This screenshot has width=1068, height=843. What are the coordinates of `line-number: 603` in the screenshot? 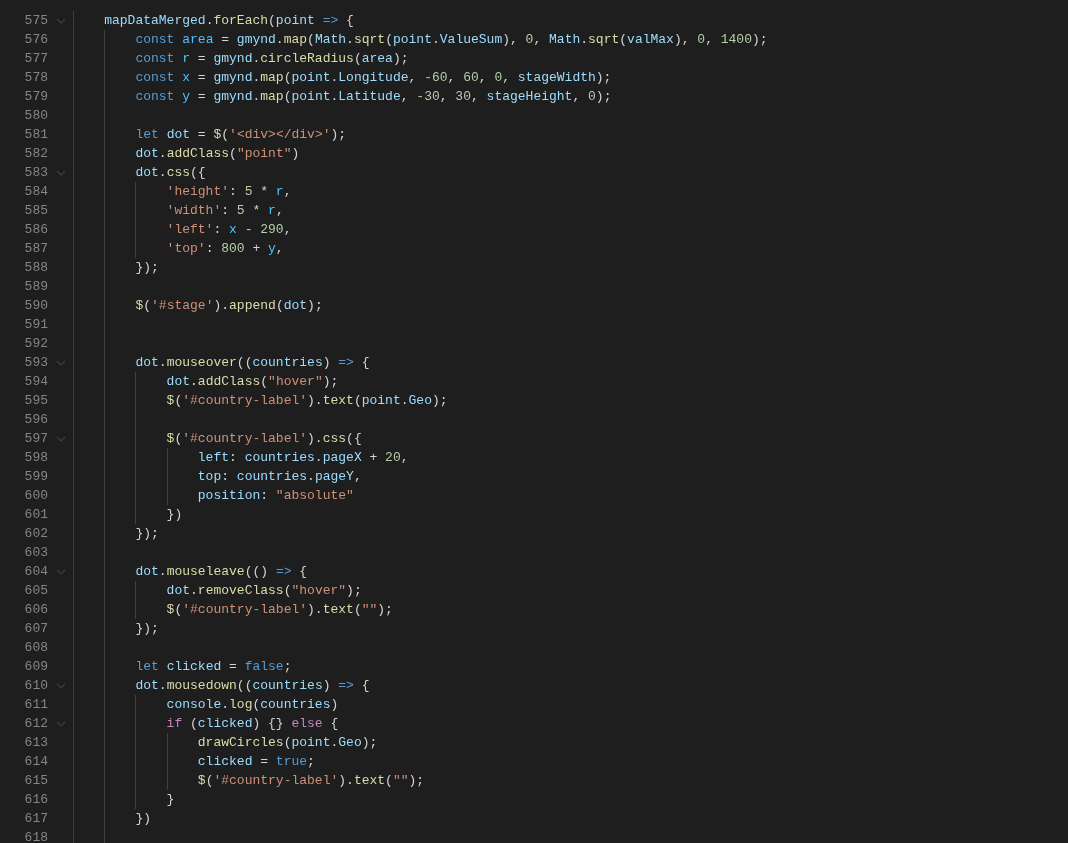 It's located at (35, 553).